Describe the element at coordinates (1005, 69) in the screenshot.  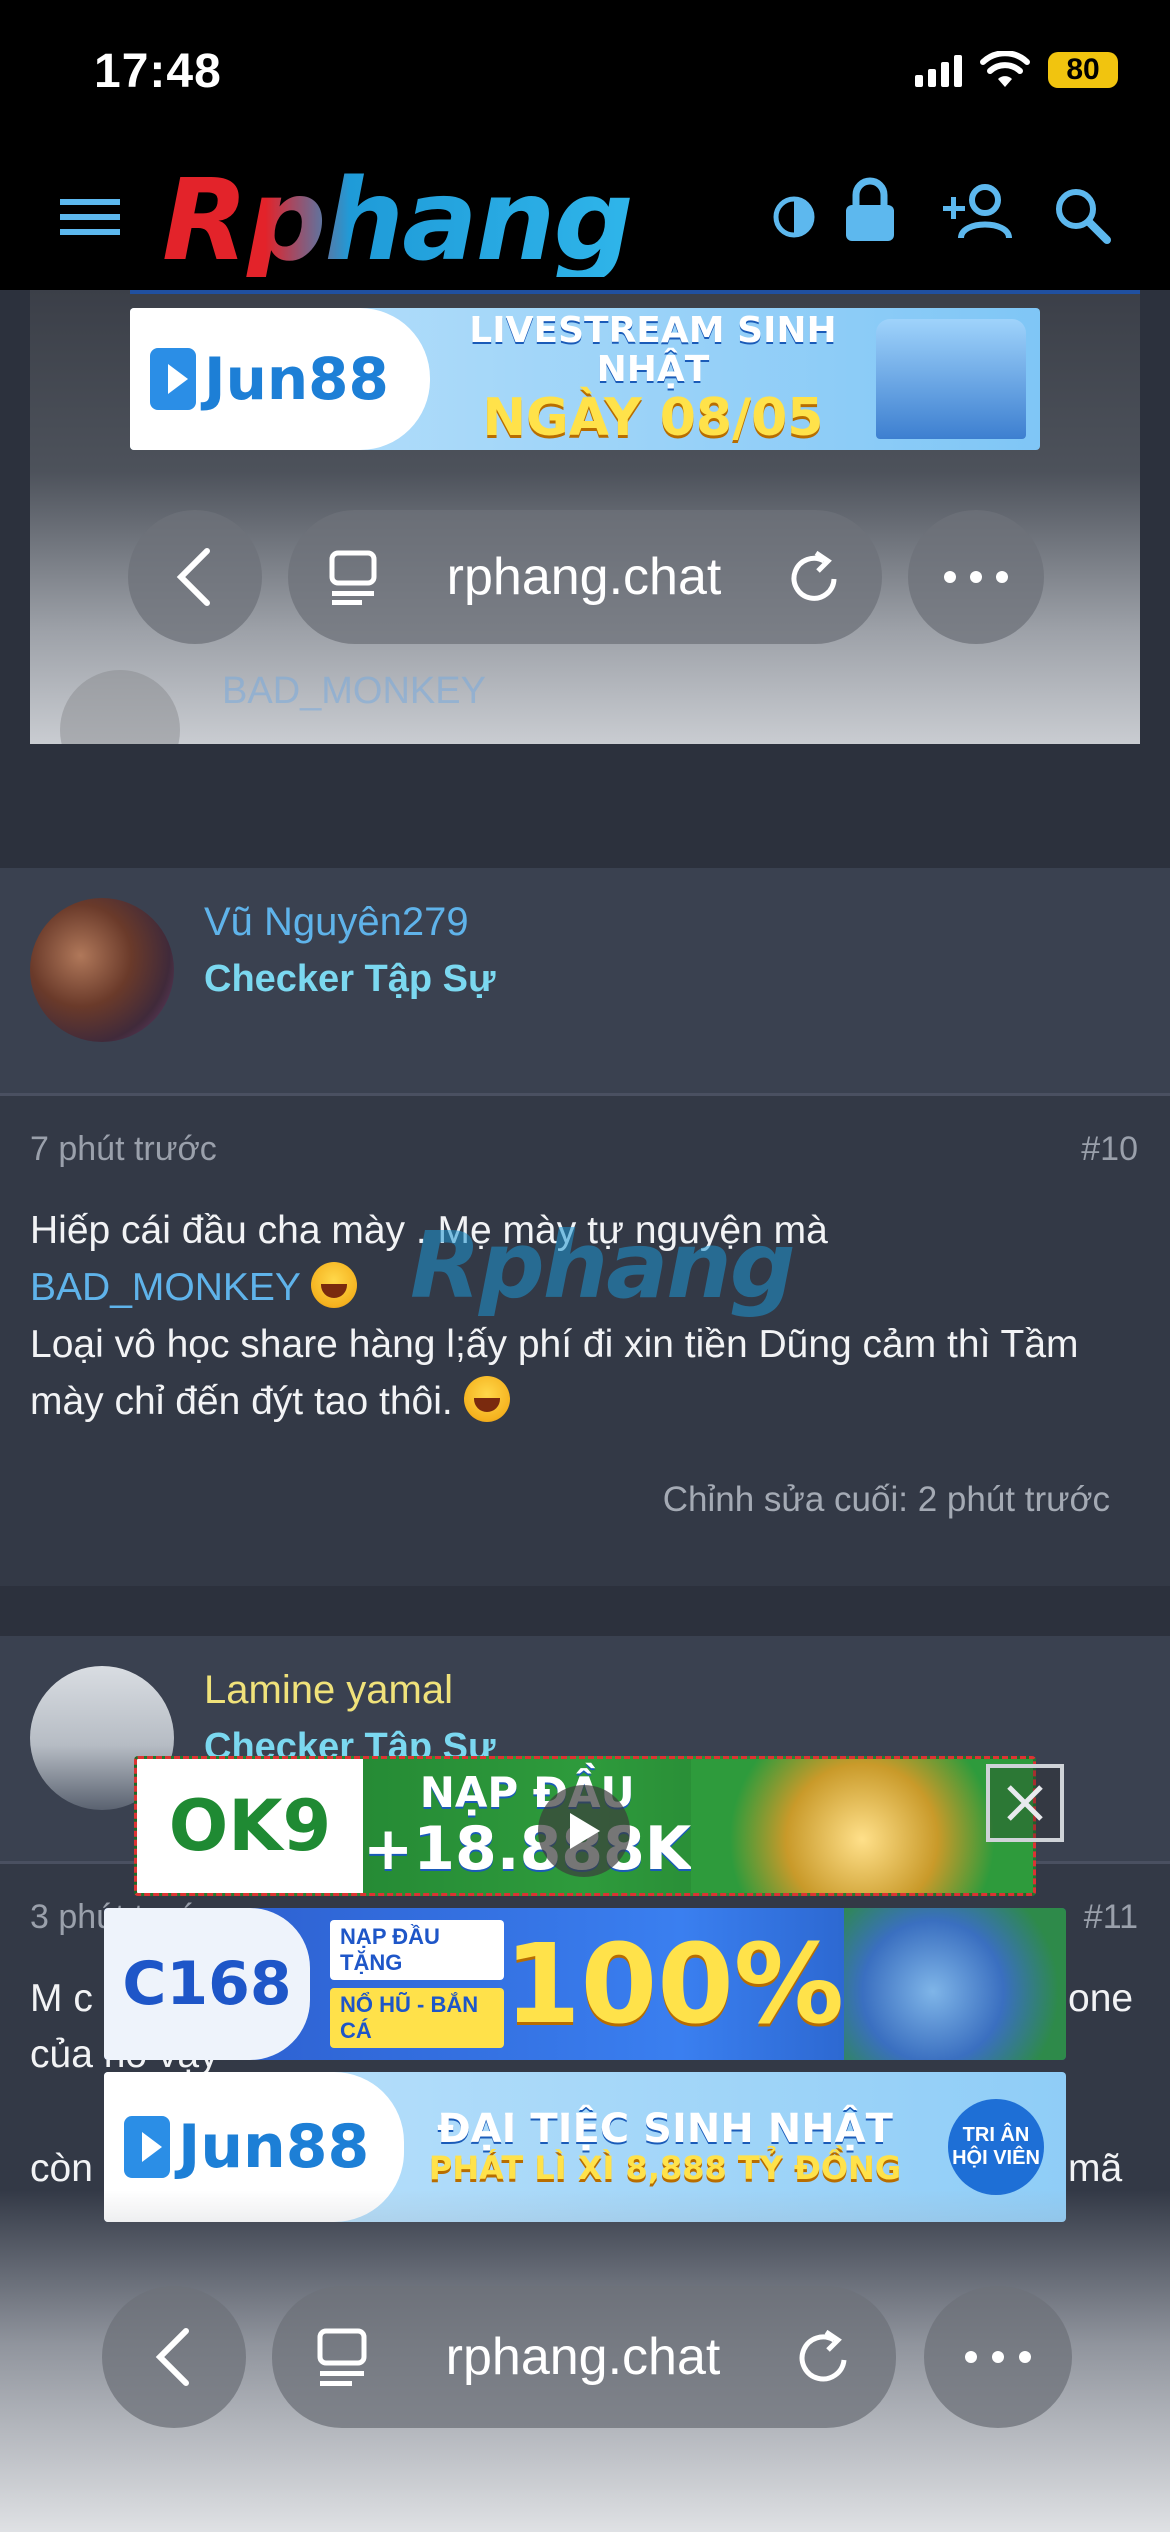
I see `wifi-icon` at that location.